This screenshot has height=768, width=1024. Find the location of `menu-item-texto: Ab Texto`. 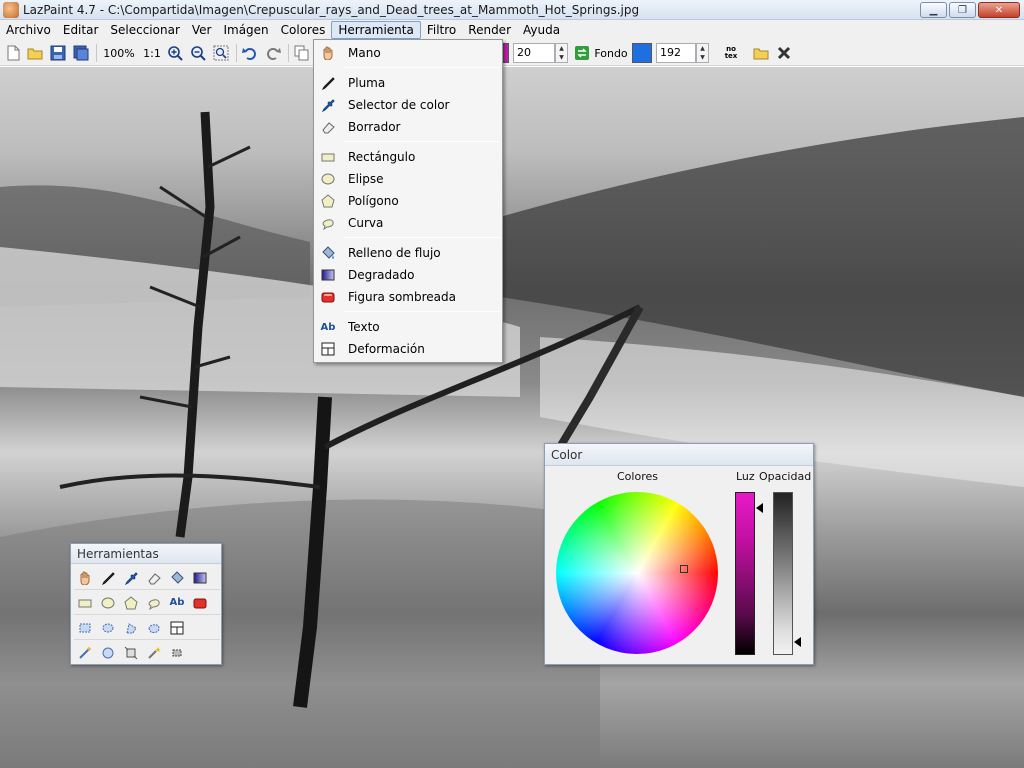

menu-item-texto: Ab Texto is located at coordinates (408, 327).